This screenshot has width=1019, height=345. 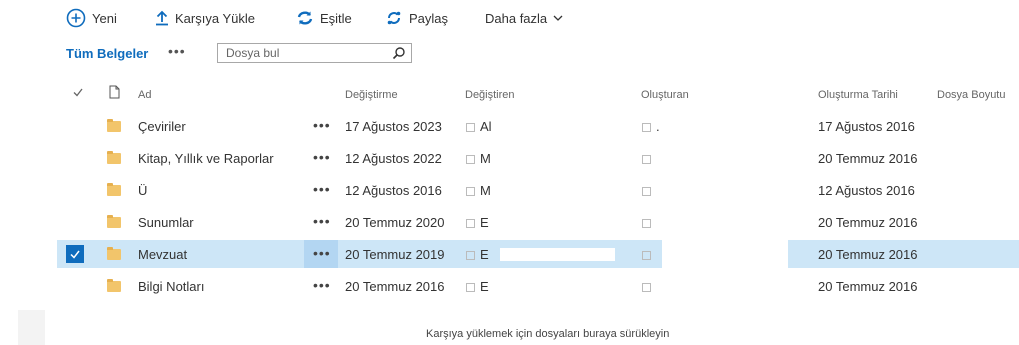 I want to click on document-icon, so click(x=114, y=93).